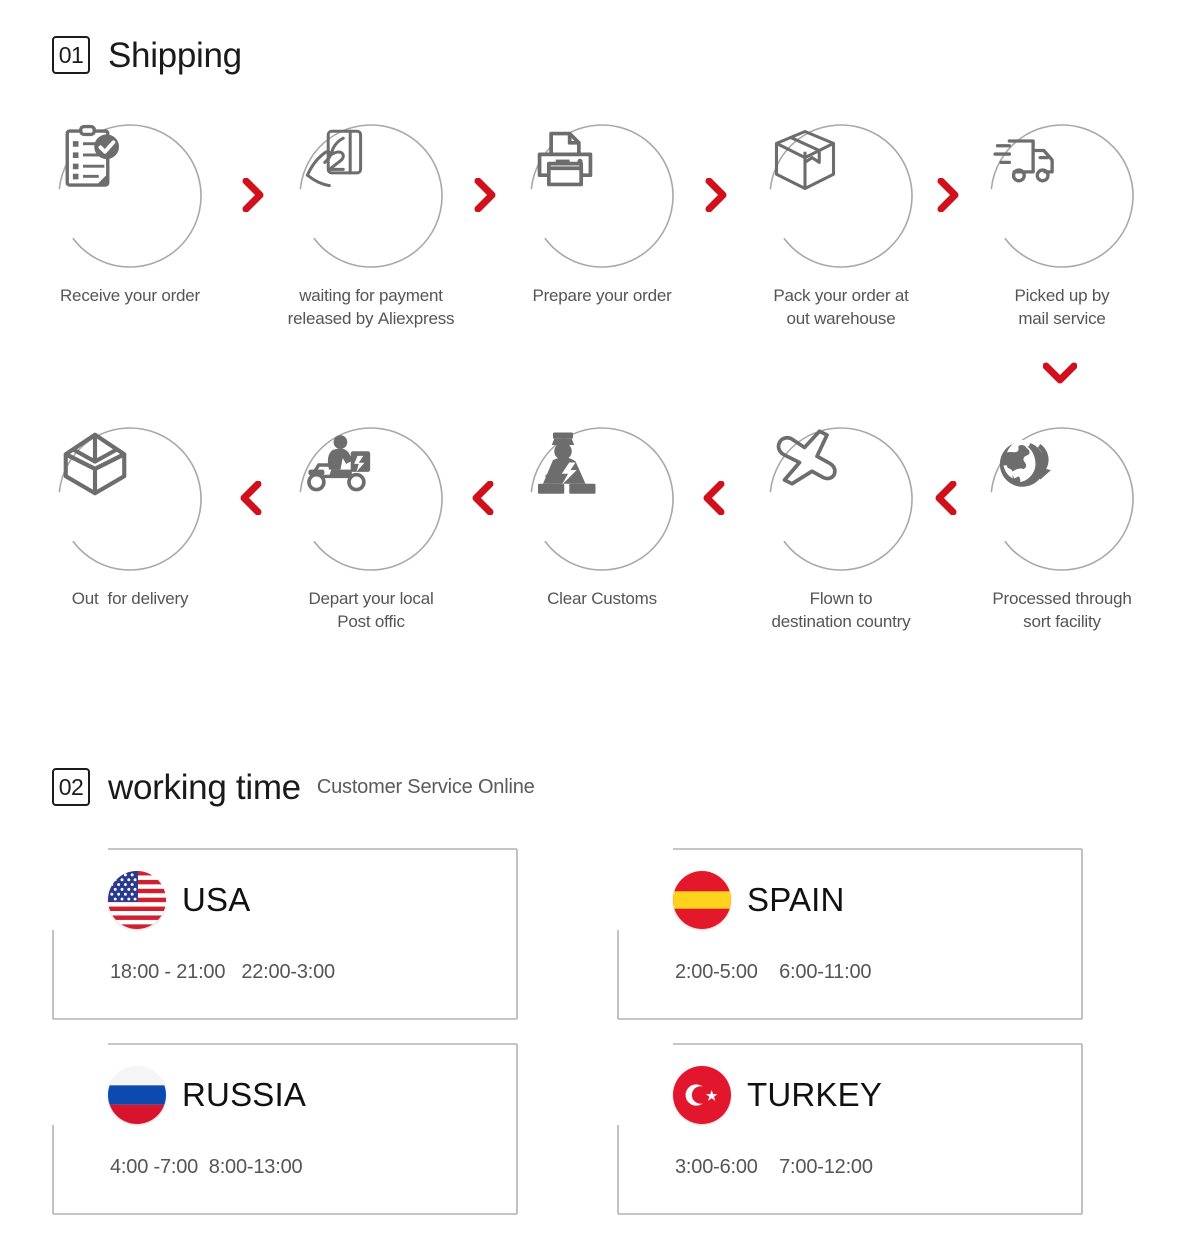 The image size is (1193, 1240). What do you see at coordinates (244, 1094) in the screenshot?
I see `country-name: RUSSIA` at bounding box center [244, 1094].